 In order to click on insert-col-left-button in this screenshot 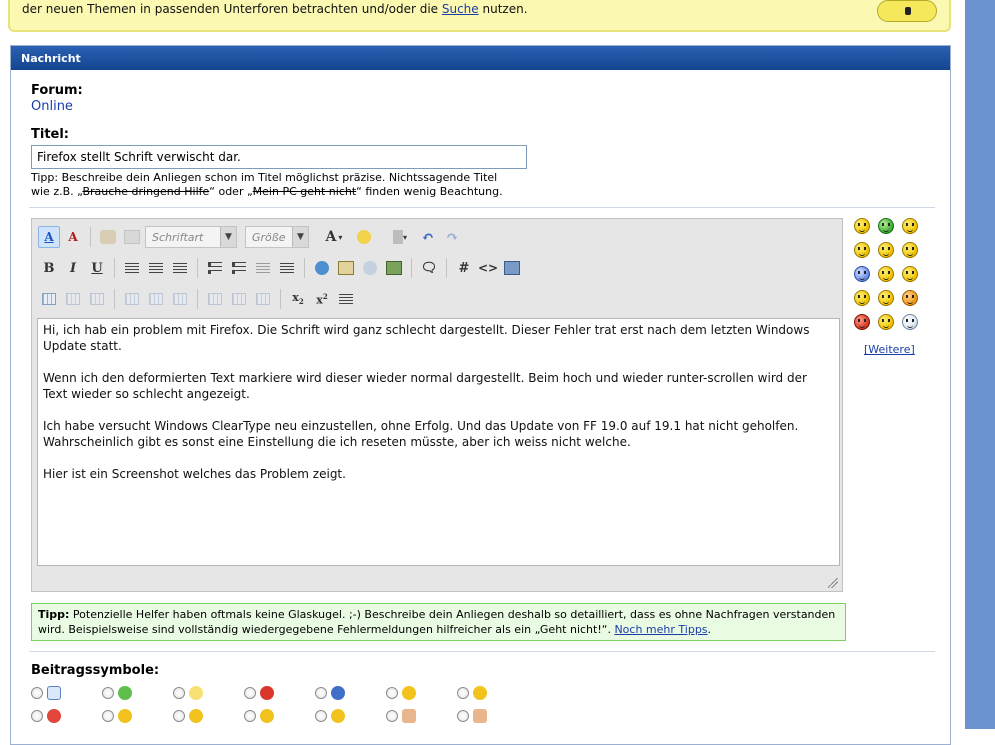, I will do `click(215, 299)`.